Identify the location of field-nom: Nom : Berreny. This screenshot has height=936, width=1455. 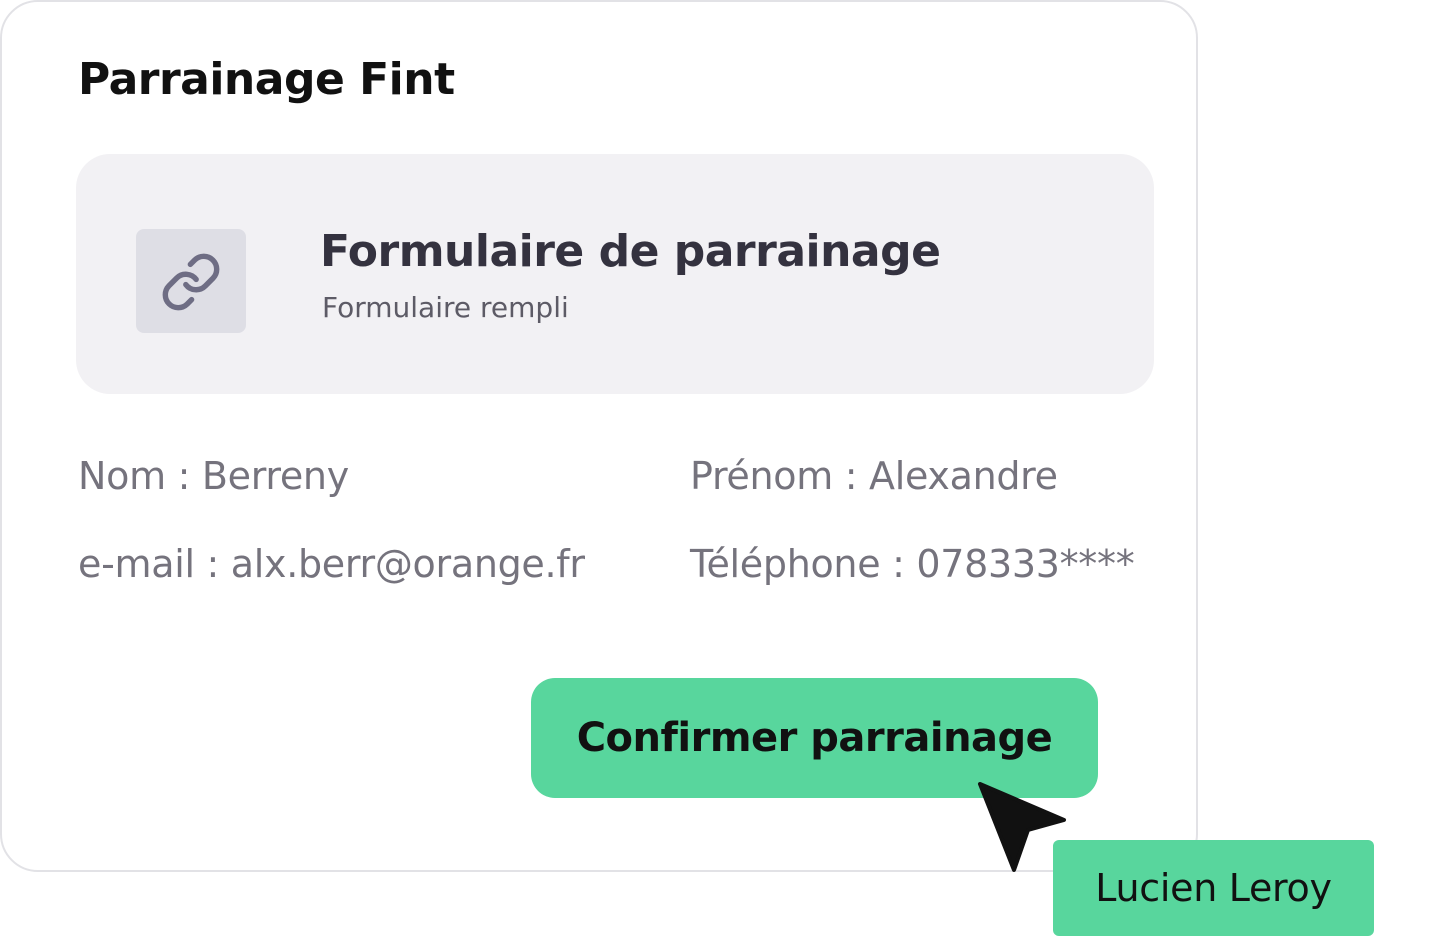
(213, 476).